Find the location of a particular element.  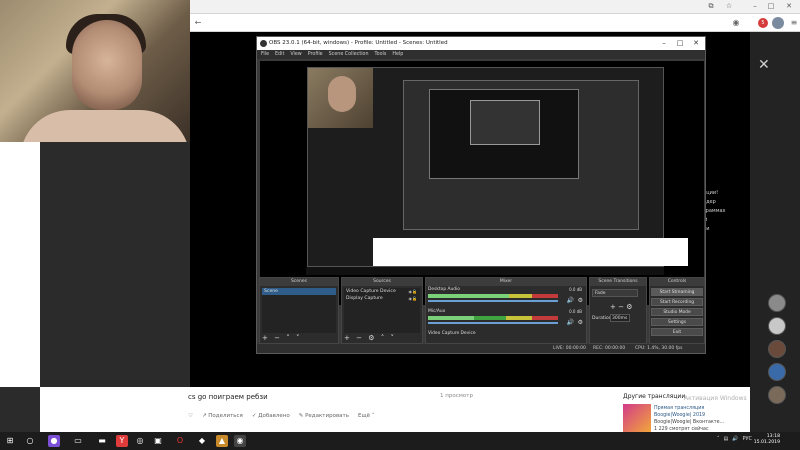

clock: 13:18 15.01.2019 is located at coordinates (767, 440).